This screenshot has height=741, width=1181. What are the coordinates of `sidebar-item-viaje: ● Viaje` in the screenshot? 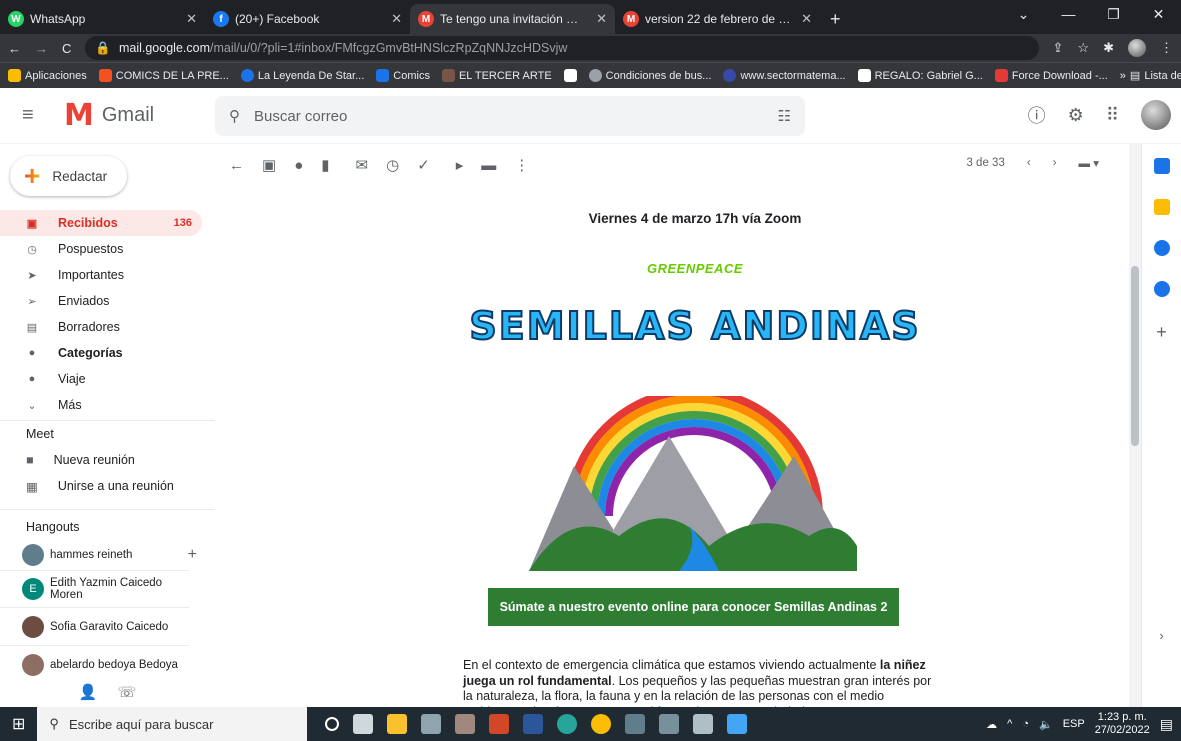 It's located at (101, 379).